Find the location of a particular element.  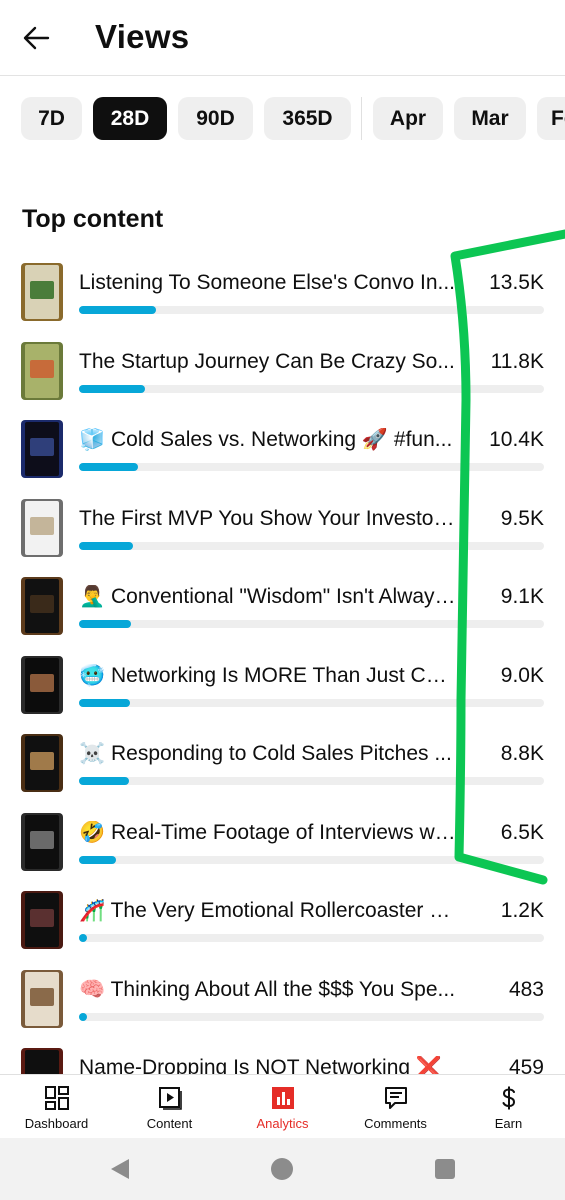

nav-comments: Comments is located at coordinates (395, 1107).